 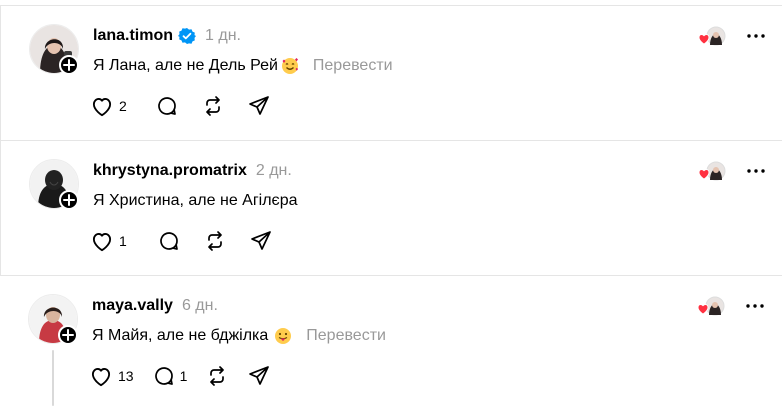 What do you see at coordinates (123, 241) in the screenshot?
I see `like-count: 1` at bounding box center [123, 241].